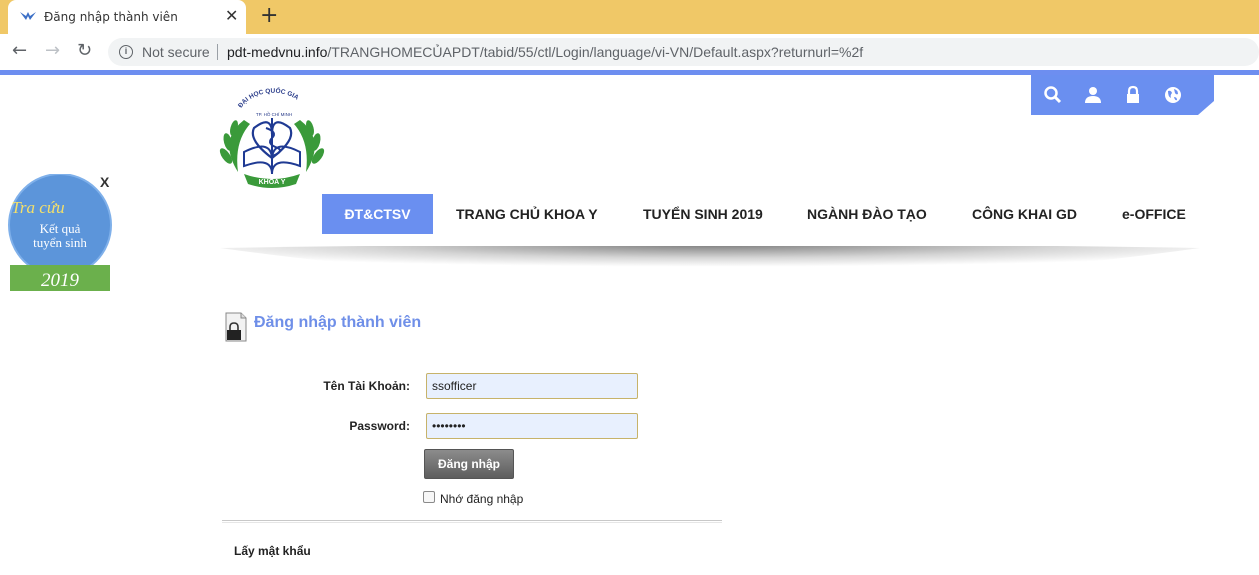 The height and width of the screenshot is (575, 1259). What do you see at coordinates (236, 327) in the screenshot?
I see `padlock-page-icon` at bounding box center [236, 327].